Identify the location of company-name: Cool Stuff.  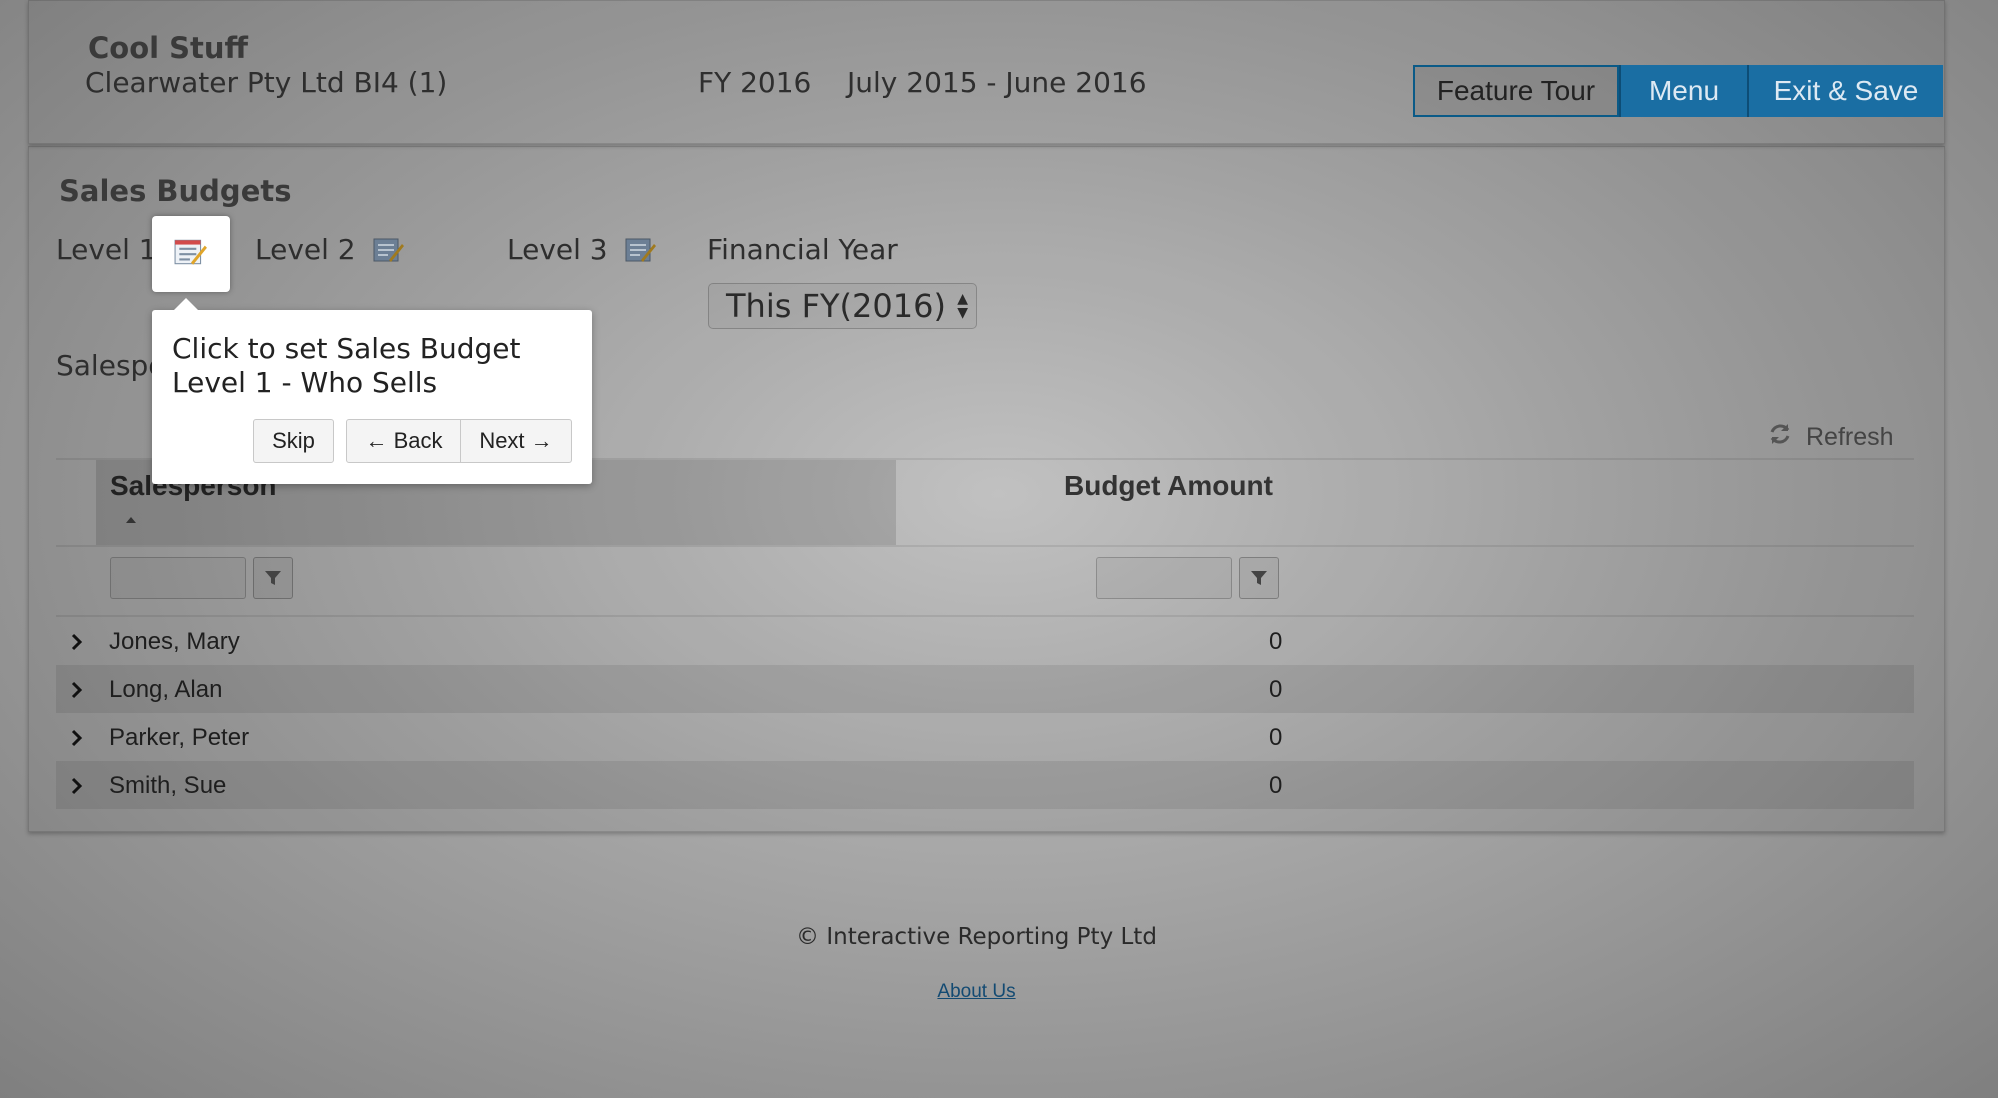
(168, 48).